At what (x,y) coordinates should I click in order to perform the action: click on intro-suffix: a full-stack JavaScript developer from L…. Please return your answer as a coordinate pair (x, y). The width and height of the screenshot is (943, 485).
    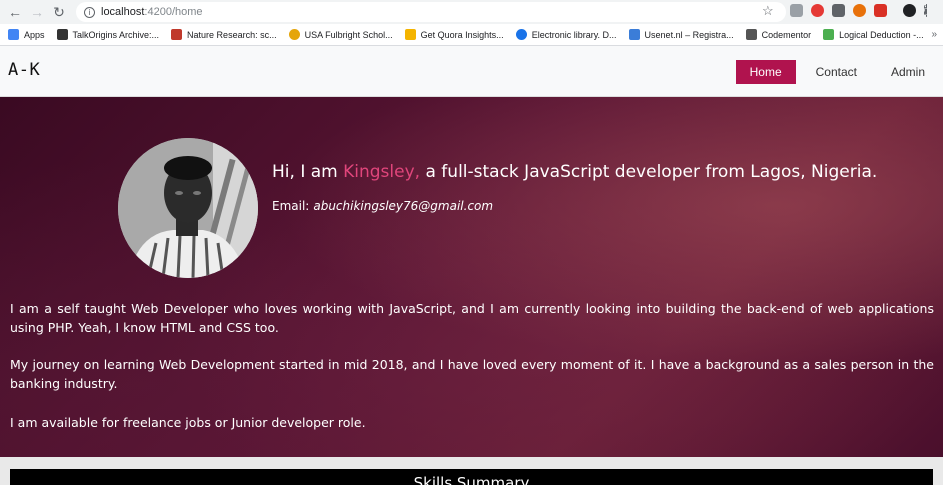
    Looking at the image, I should click on (649, 172).